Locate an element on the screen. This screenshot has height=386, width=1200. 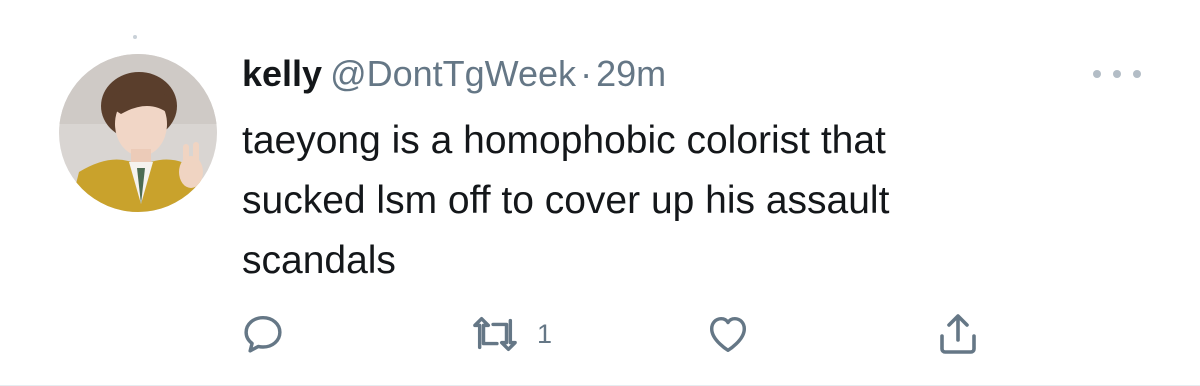
avatar-image is located at coordinates (138, 133).